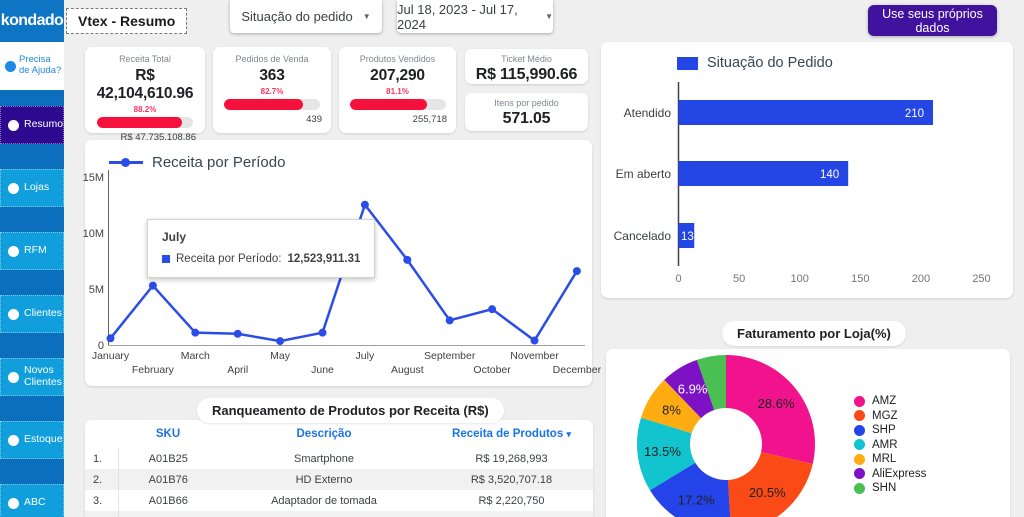  What do you see at coordinates (322, 332) in the screenshot?
I see `data-point-june` at bounding box center [322, 332].